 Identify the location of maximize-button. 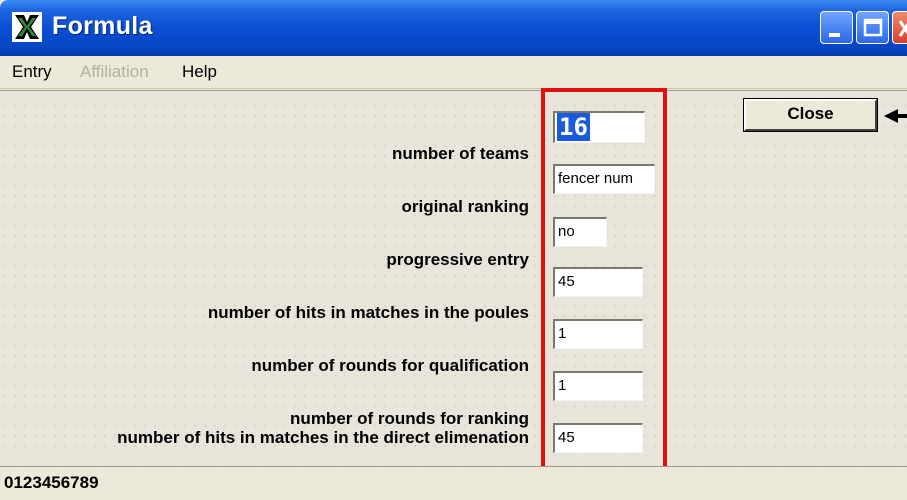
(872, 27).